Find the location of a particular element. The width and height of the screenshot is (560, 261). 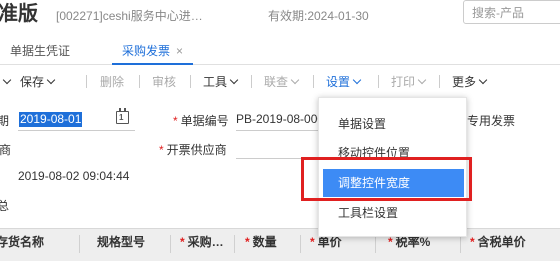

menu-item-document-settings: 单据设置 is located at coordinates (393, 124).